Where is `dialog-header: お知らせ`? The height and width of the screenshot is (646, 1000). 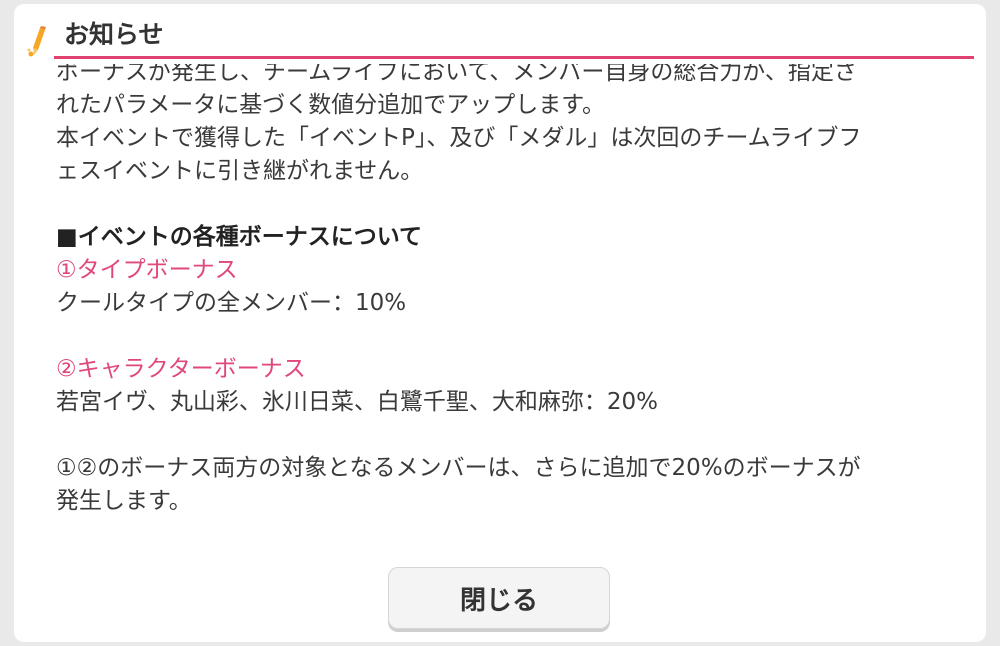 dialog-header: お知らせ is located at coordinates (500, 32).